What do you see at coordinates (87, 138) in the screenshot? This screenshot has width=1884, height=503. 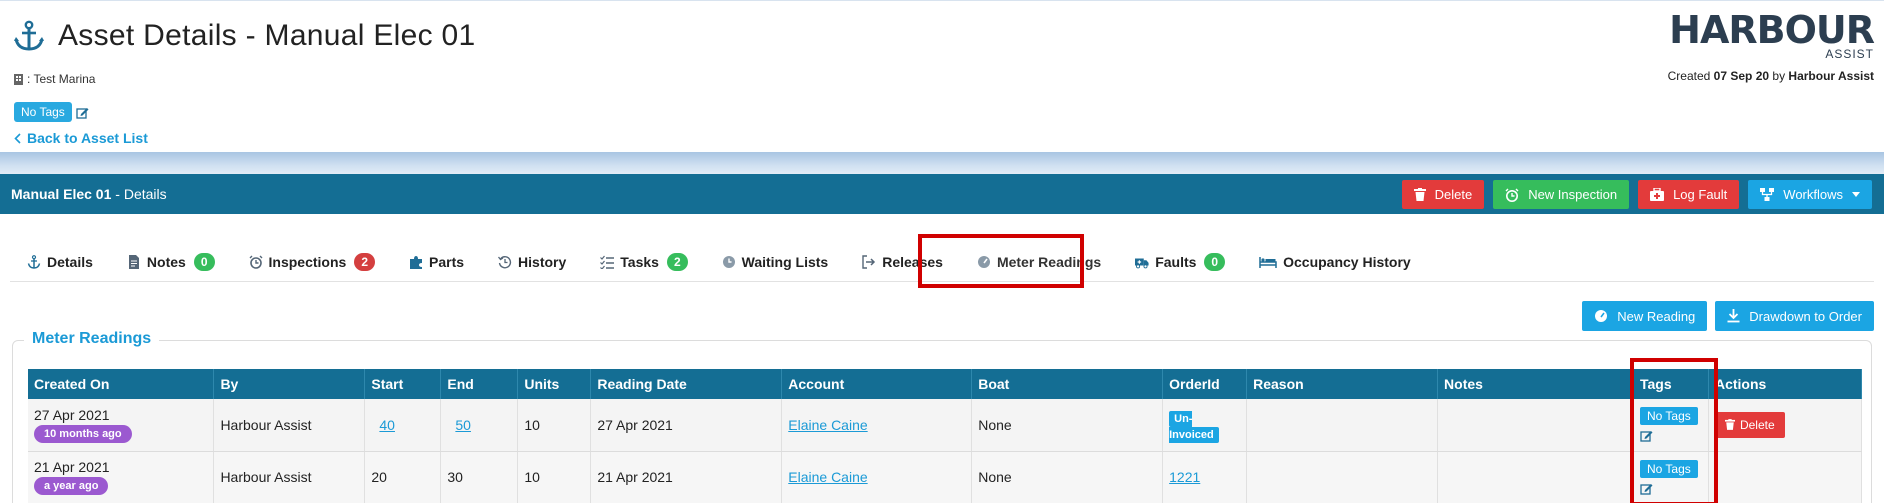 I see `back-link-label: Back to Asset List` at bounding box center [87, 138].